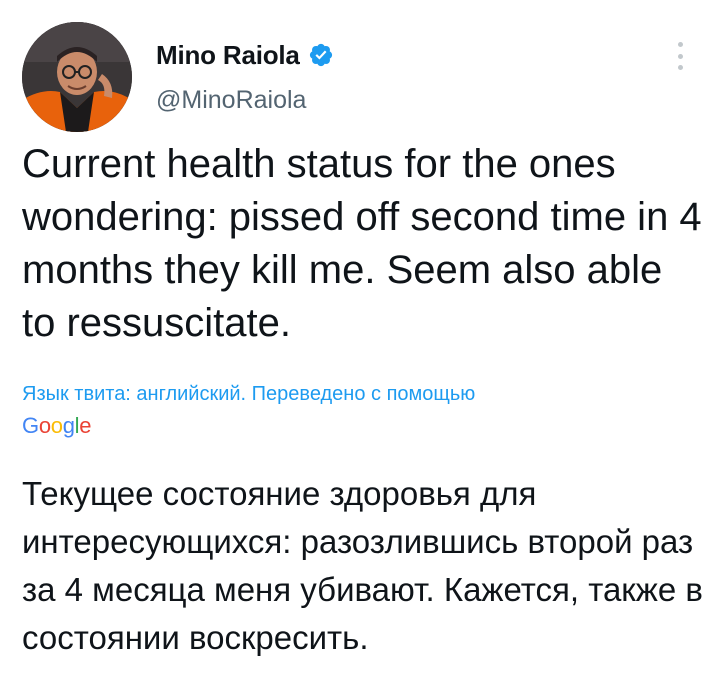 The height and width of the screenshot is (691, 720). I want to click on verified-badge-icon, so click(321, 55).